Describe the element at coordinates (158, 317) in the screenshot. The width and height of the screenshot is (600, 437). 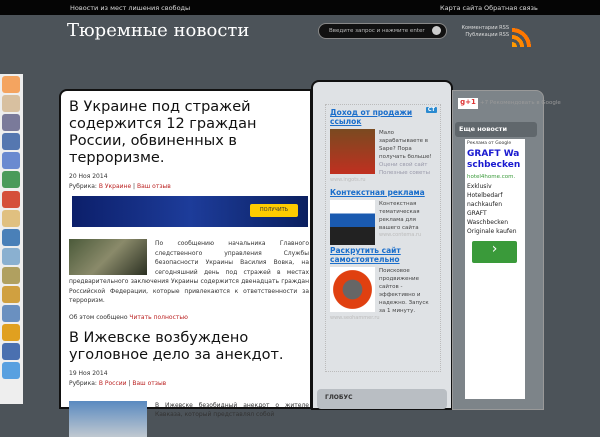
I see `read-more-link: Читать полностью` at that location.